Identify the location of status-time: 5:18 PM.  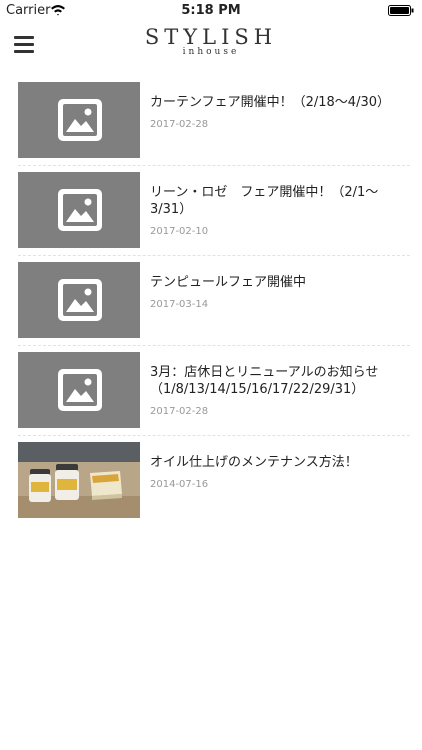
(211, 10).